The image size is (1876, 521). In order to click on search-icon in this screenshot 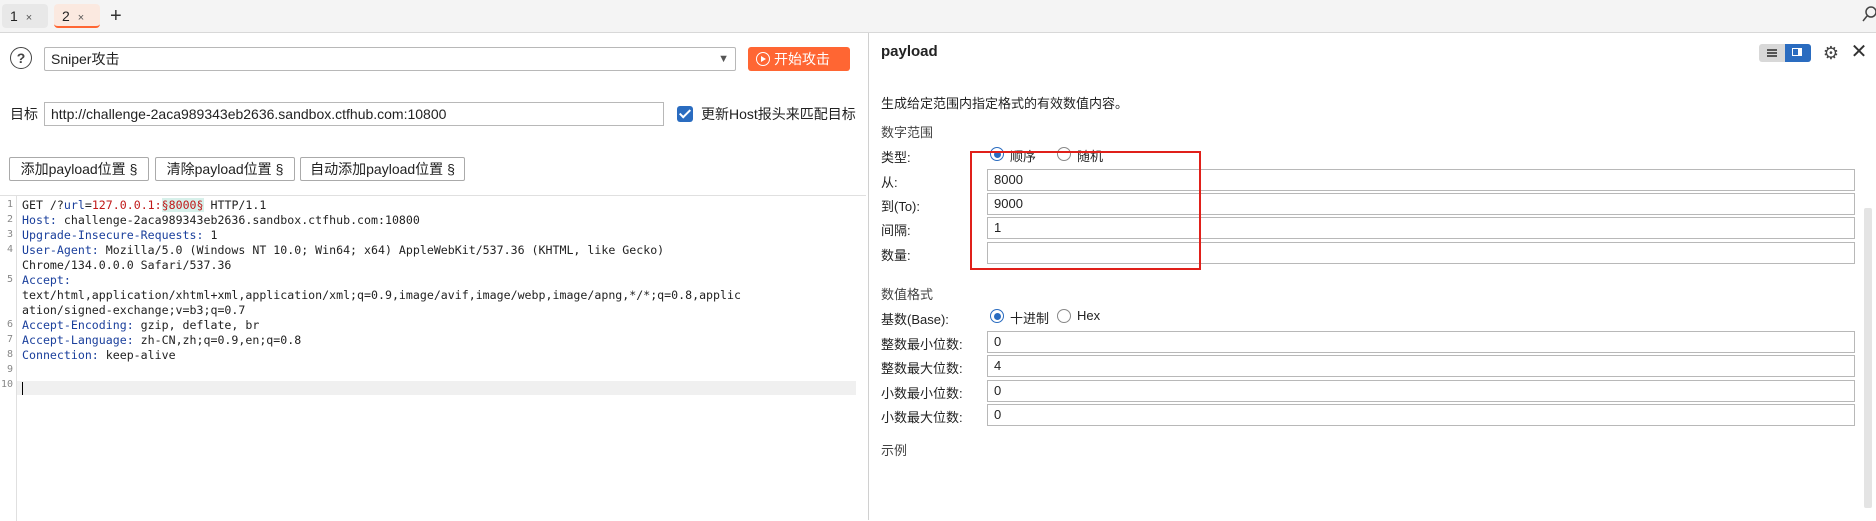, I will do `click(1869, 15)`.